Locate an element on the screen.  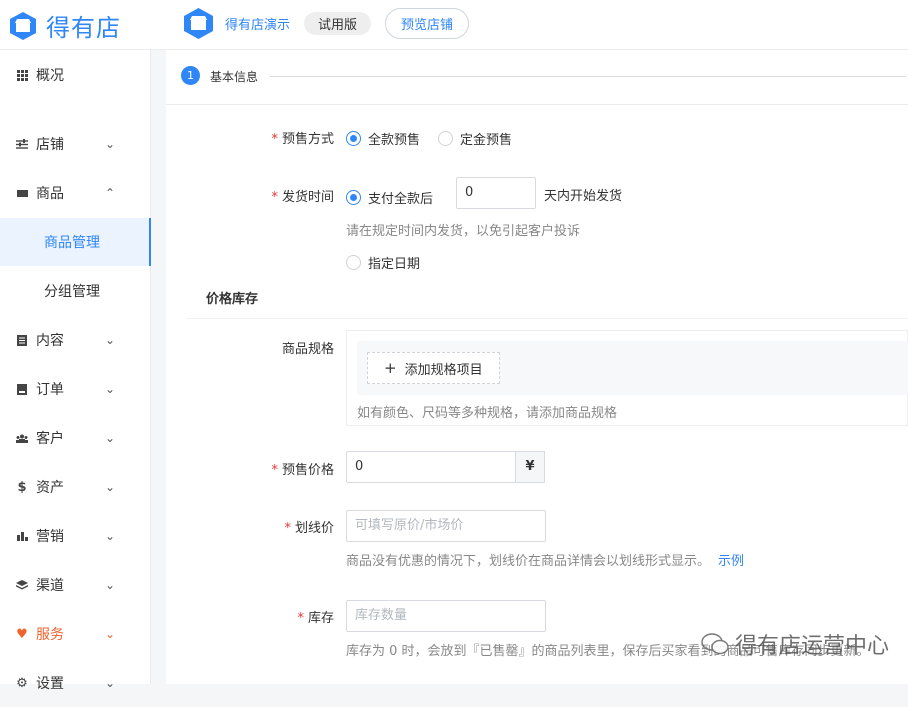
sidebar-item-customers: 客户 ⌄ is located at coordinates (75, 438).